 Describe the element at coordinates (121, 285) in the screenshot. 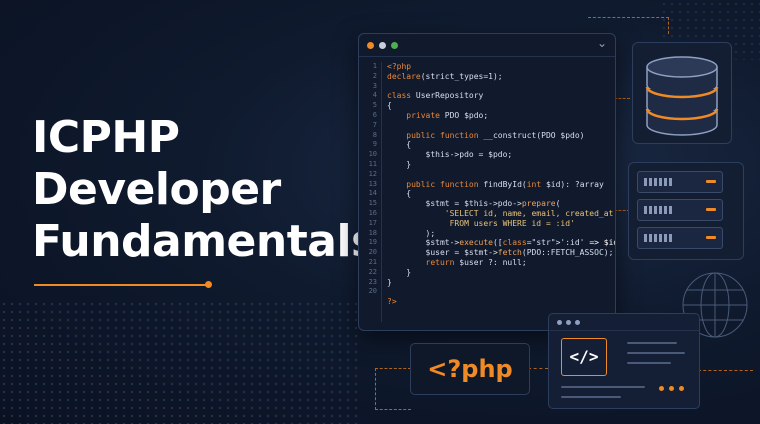

I see `title-underline` at that location.